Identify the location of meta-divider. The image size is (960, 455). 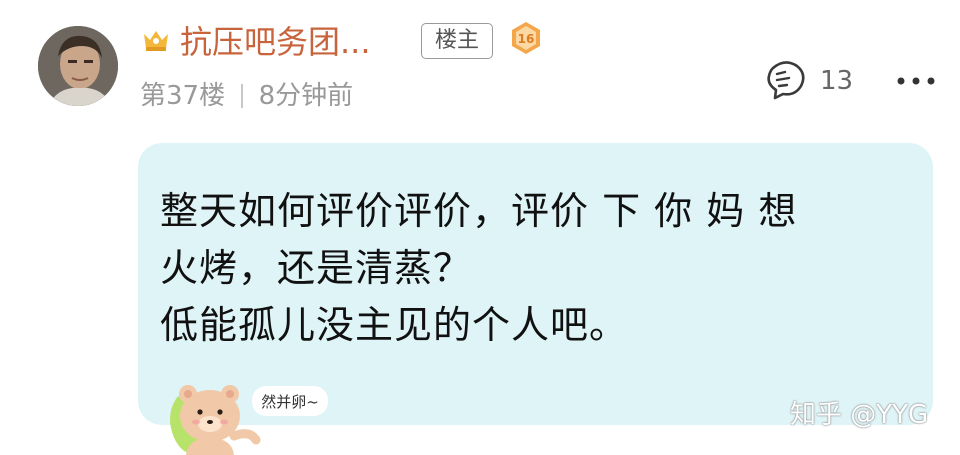
(242, 96).